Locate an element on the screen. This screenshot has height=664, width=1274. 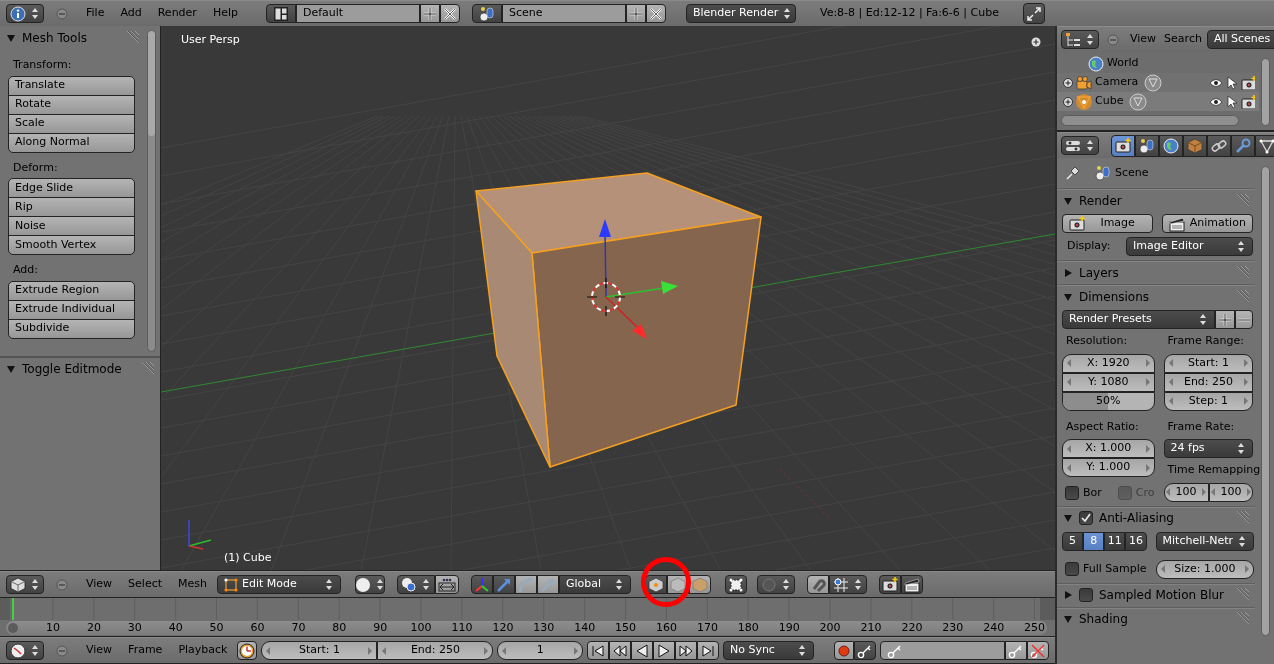
scene-button is located at coordinates (486, 13).